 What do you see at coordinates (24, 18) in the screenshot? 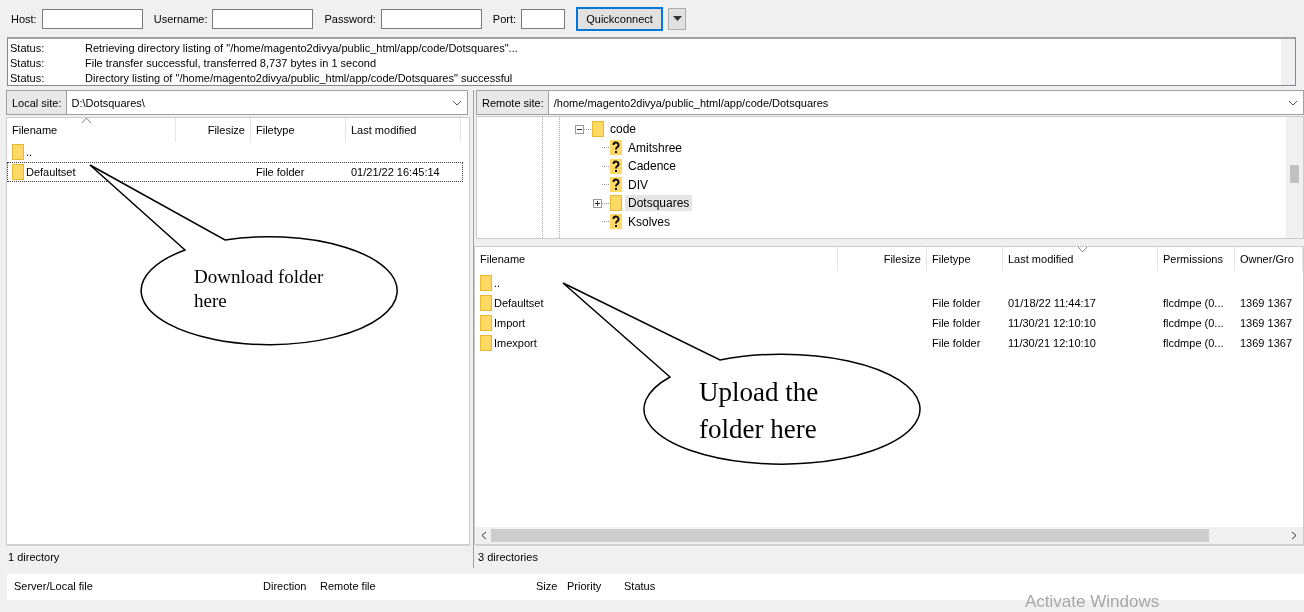
I see `field-label: Host:` at bounding box center [24, 18].